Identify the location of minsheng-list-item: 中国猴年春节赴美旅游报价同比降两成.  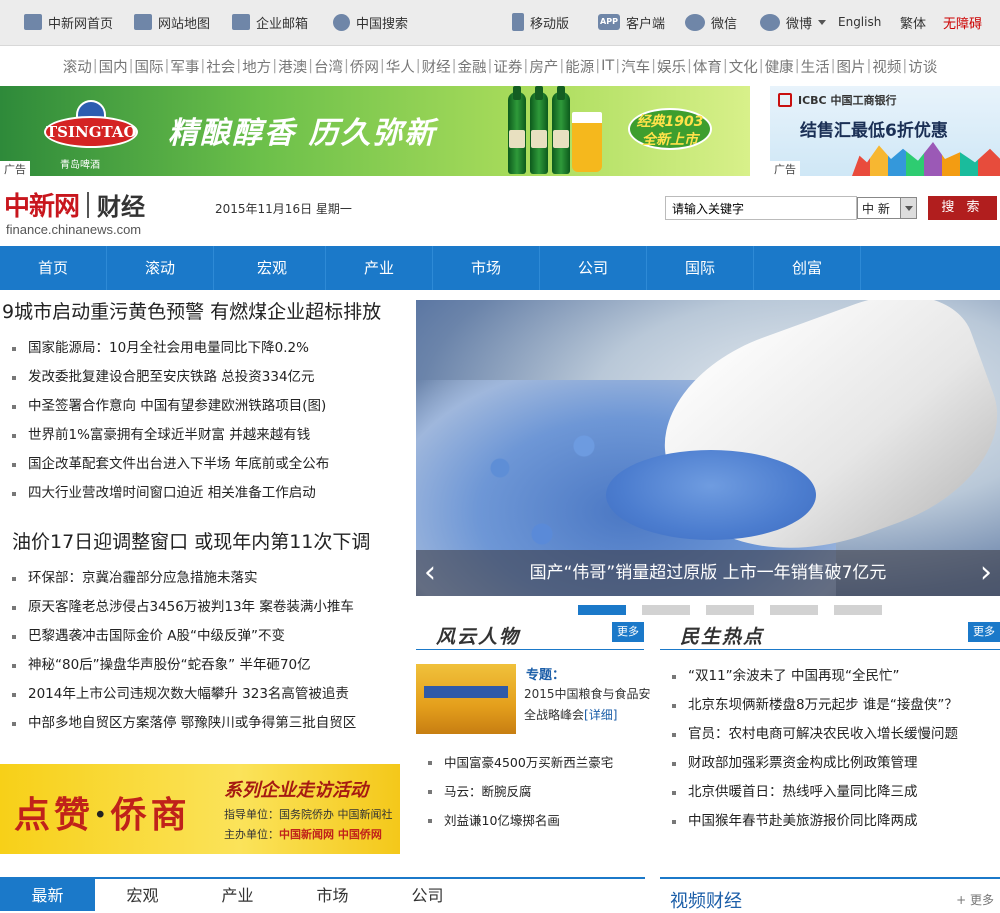
(830, 821).